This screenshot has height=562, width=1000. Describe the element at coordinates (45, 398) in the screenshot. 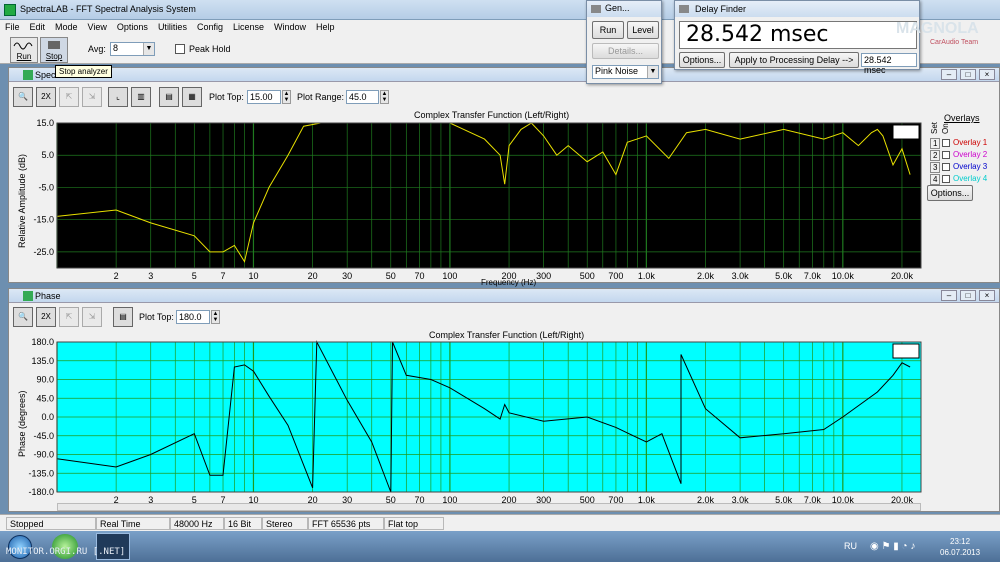

I see `y-tick-label: 45.0` at that location.